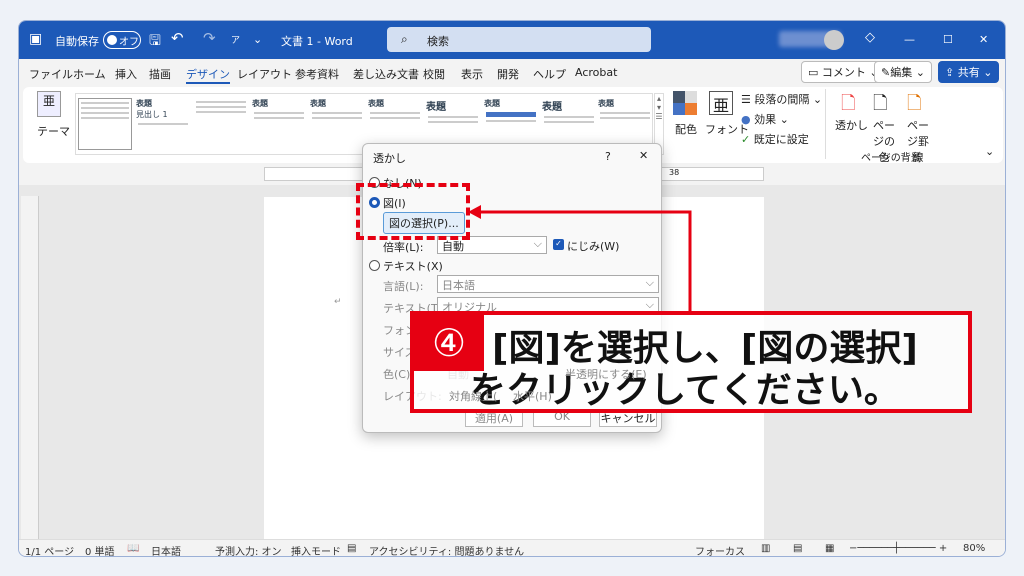 This screenshot has height=576, width=1024. What do you see at coordinates (686, 129) in the screenshot?
I see `colors-button: 配色` at bounding box center [686, 129].